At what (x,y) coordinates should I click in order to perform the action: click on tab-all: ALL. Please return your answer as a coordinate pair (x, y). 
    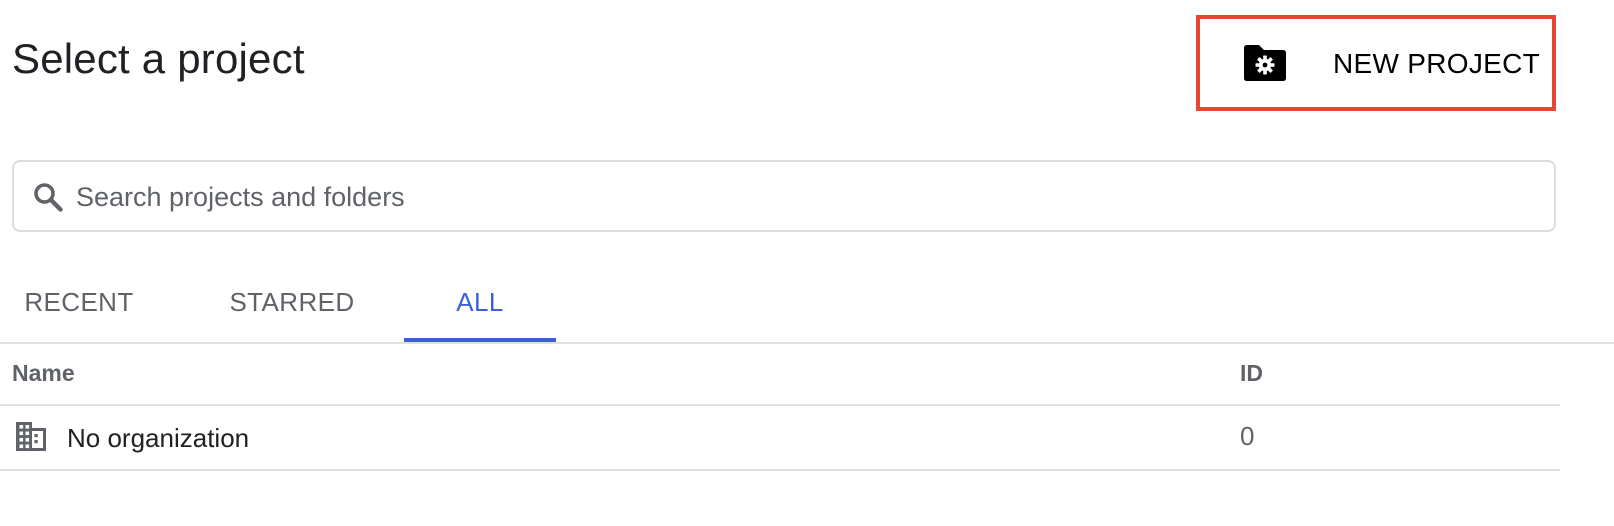
    Looking at the image, I should click on (480, 302).